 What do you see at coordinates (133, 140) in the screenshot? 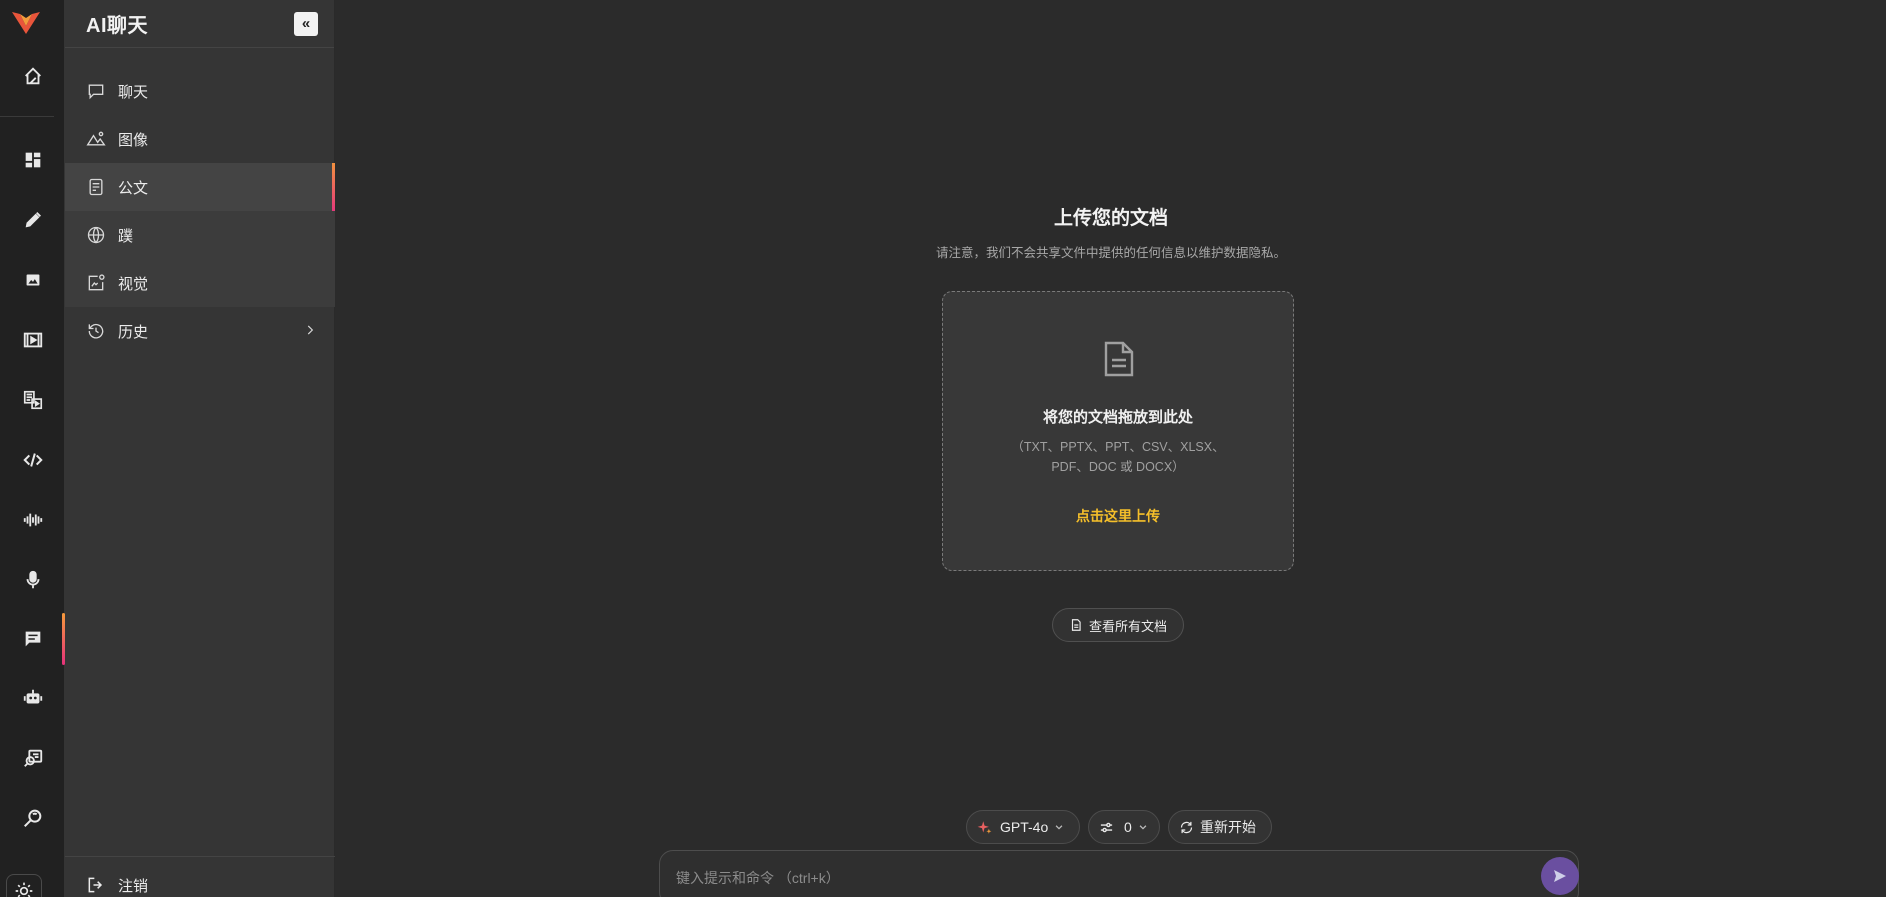
I see `sidebar-item-label: 图像` at bounding box center [133, 140].